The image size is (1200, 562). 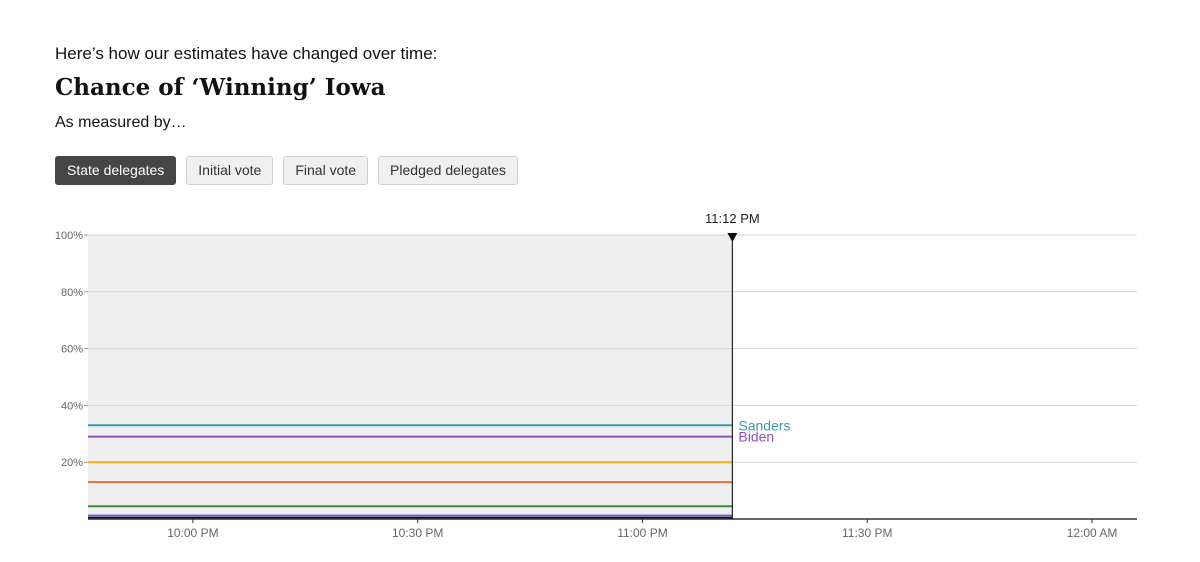 I want to click on tab-final-vote: Final vote, so click(x=326, y=170).